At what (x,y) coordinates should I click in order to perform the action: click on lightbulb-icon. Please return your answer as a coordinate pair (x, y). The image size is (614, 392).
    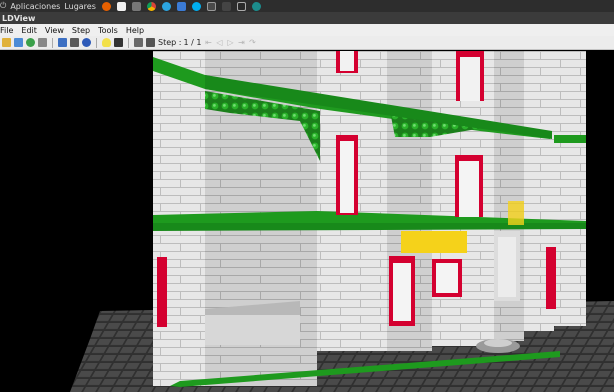
    Looking at the image, I should click on (106, 42).